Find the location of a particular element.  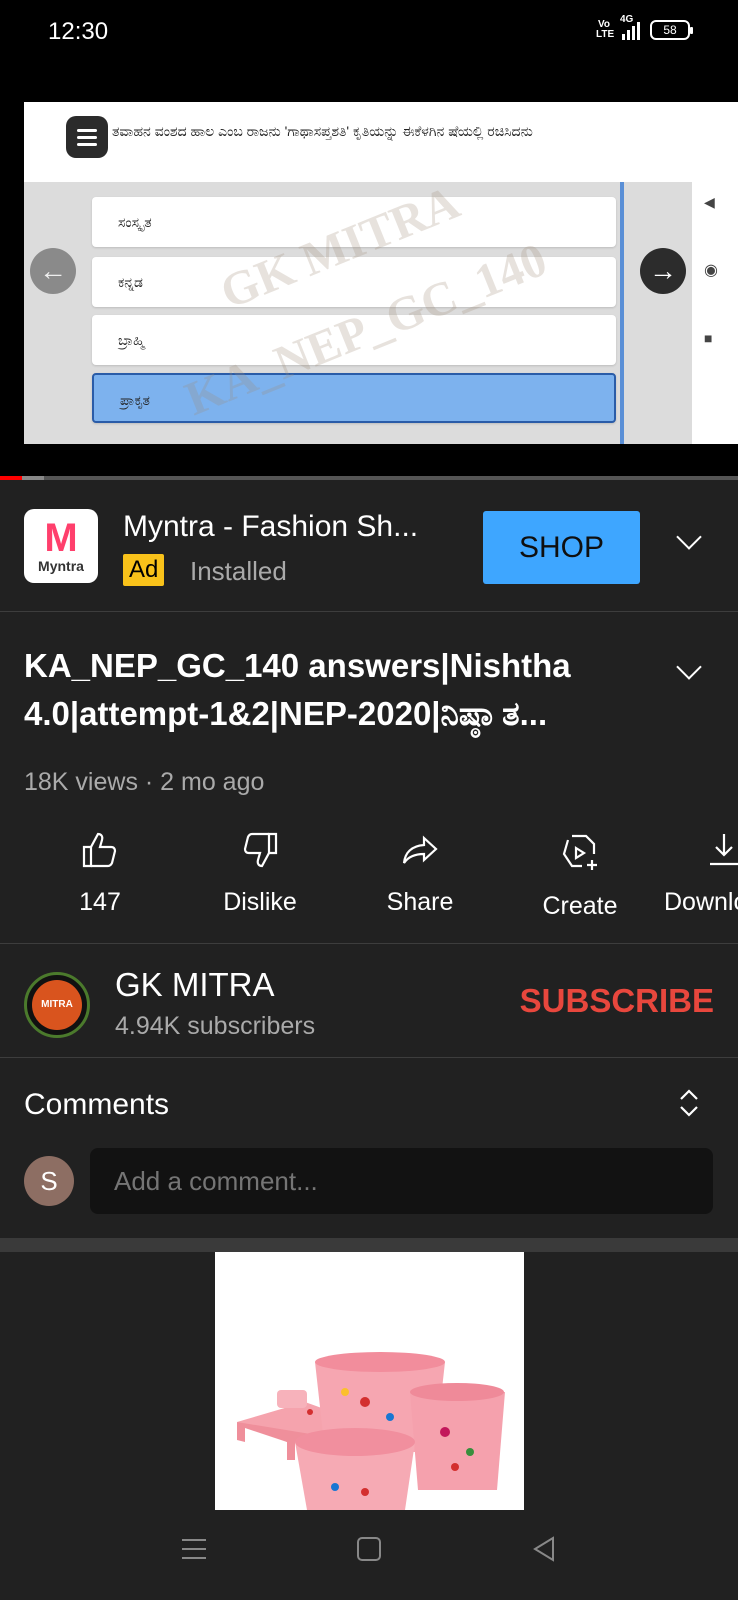

like-button: 147 is located at coordinates (100, 873).